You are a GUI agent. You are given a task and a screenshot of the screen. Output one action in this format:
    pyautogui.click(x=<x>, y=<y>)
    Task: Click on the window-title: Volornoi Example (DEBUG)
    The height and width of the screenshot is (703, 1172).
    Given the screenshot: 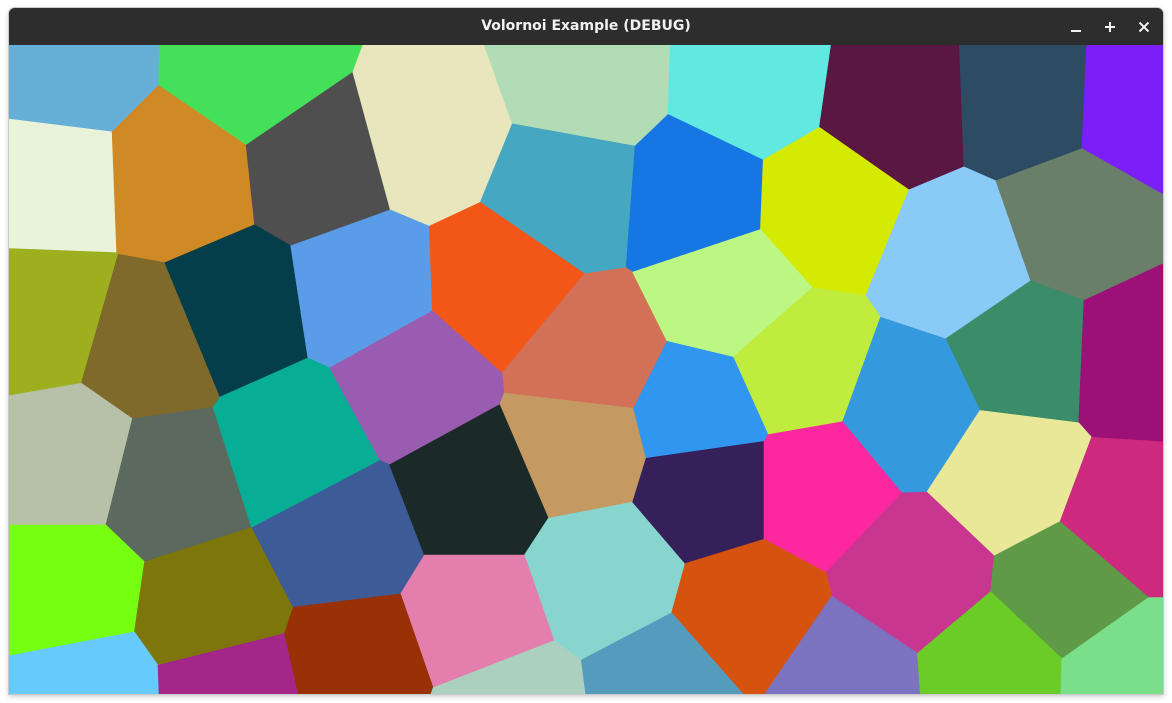 What is the action you would take?
    pyautogui.click(x=586, y=26)
    